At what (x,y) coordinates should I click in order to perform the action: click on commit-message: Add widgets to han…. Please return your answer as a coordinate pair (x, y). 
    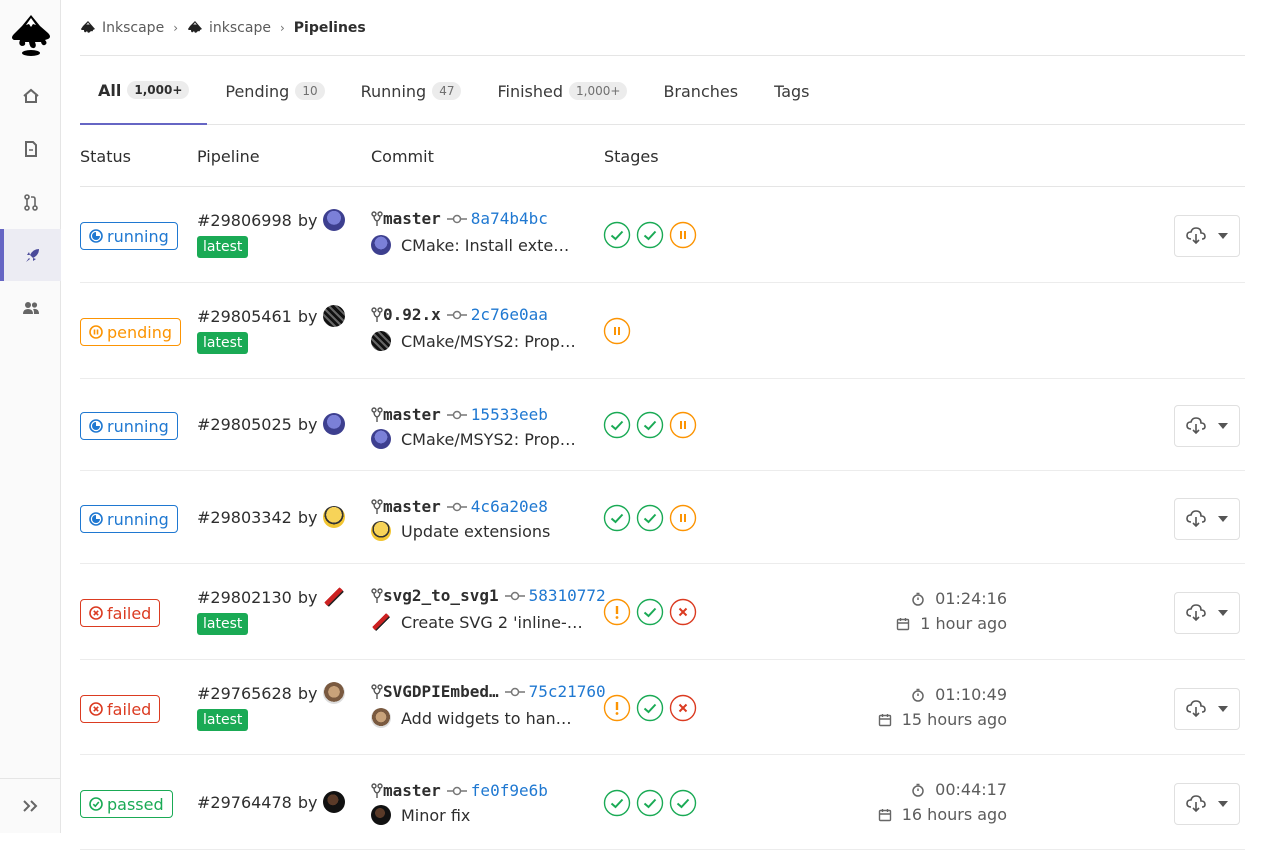
    Looking at the image, I should click on (471, 718).